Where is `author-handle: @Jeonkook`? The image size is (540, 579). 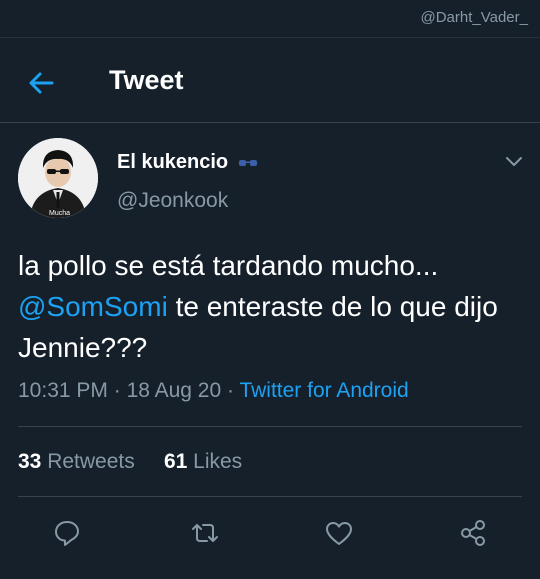
author-handle: @Jeonkook is located at coordinates (172, 201).